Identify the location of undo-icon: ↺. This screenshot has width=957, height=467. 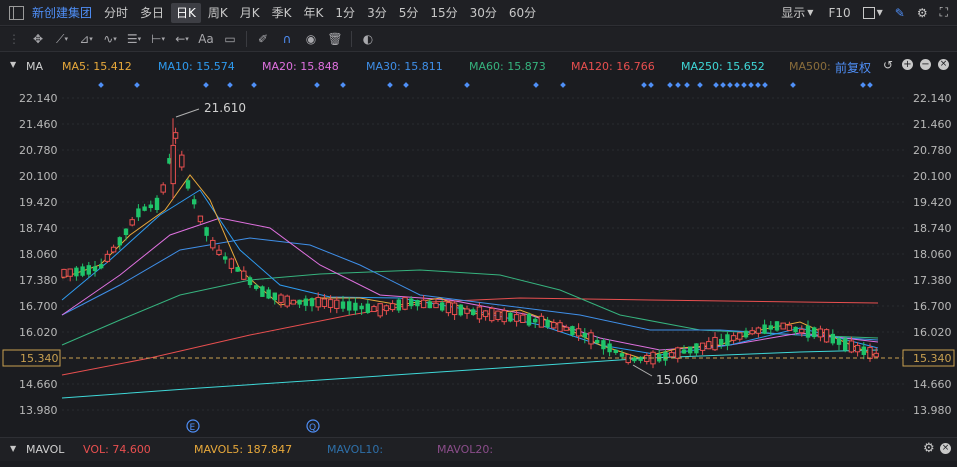
(888, 65).